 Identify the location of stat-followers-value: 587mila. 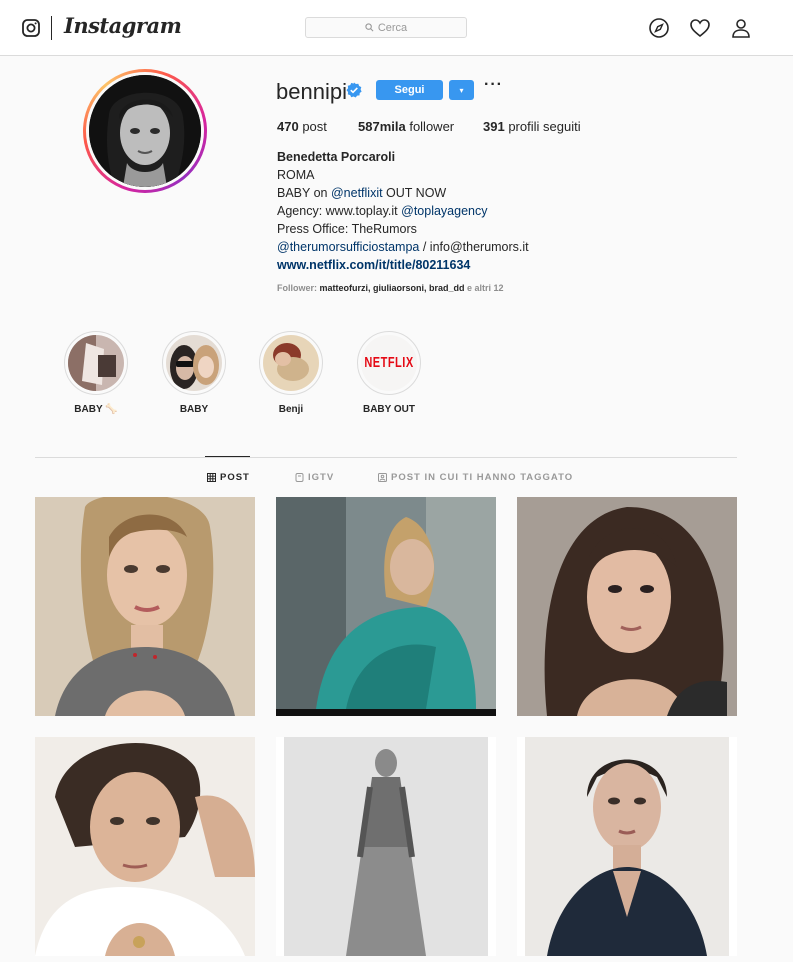
(382, 126).